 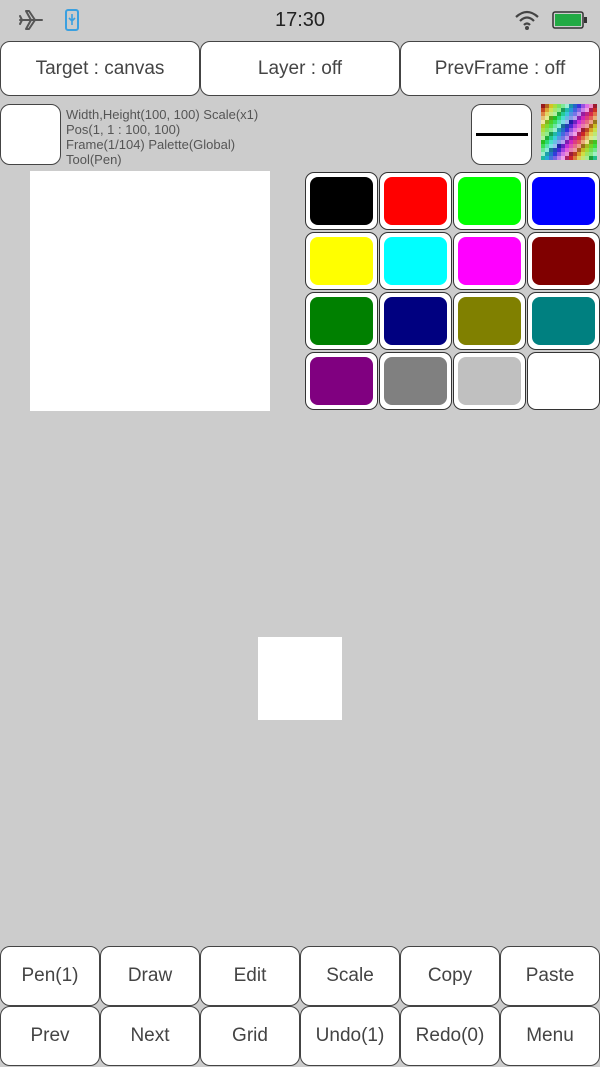 I want to click on paste-button: Paste, so click(x=550, y=976).